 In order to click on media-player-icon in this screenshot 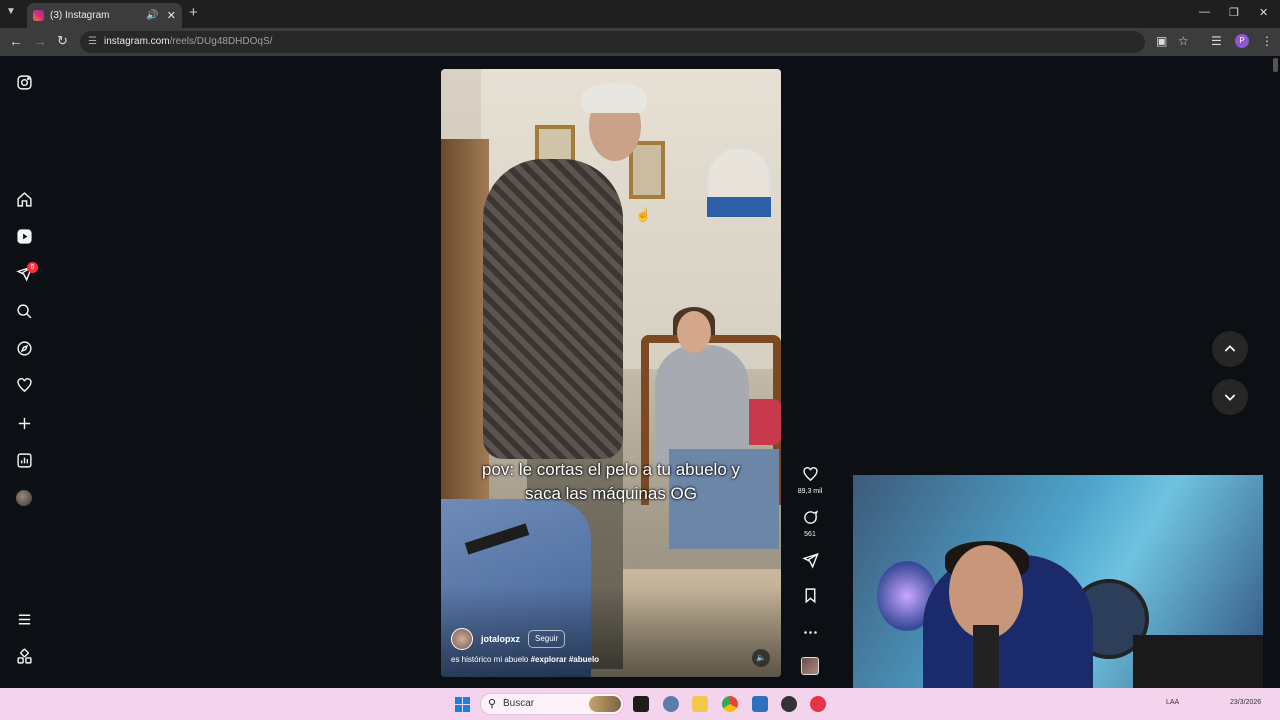, I will do `click(818, 704)`.